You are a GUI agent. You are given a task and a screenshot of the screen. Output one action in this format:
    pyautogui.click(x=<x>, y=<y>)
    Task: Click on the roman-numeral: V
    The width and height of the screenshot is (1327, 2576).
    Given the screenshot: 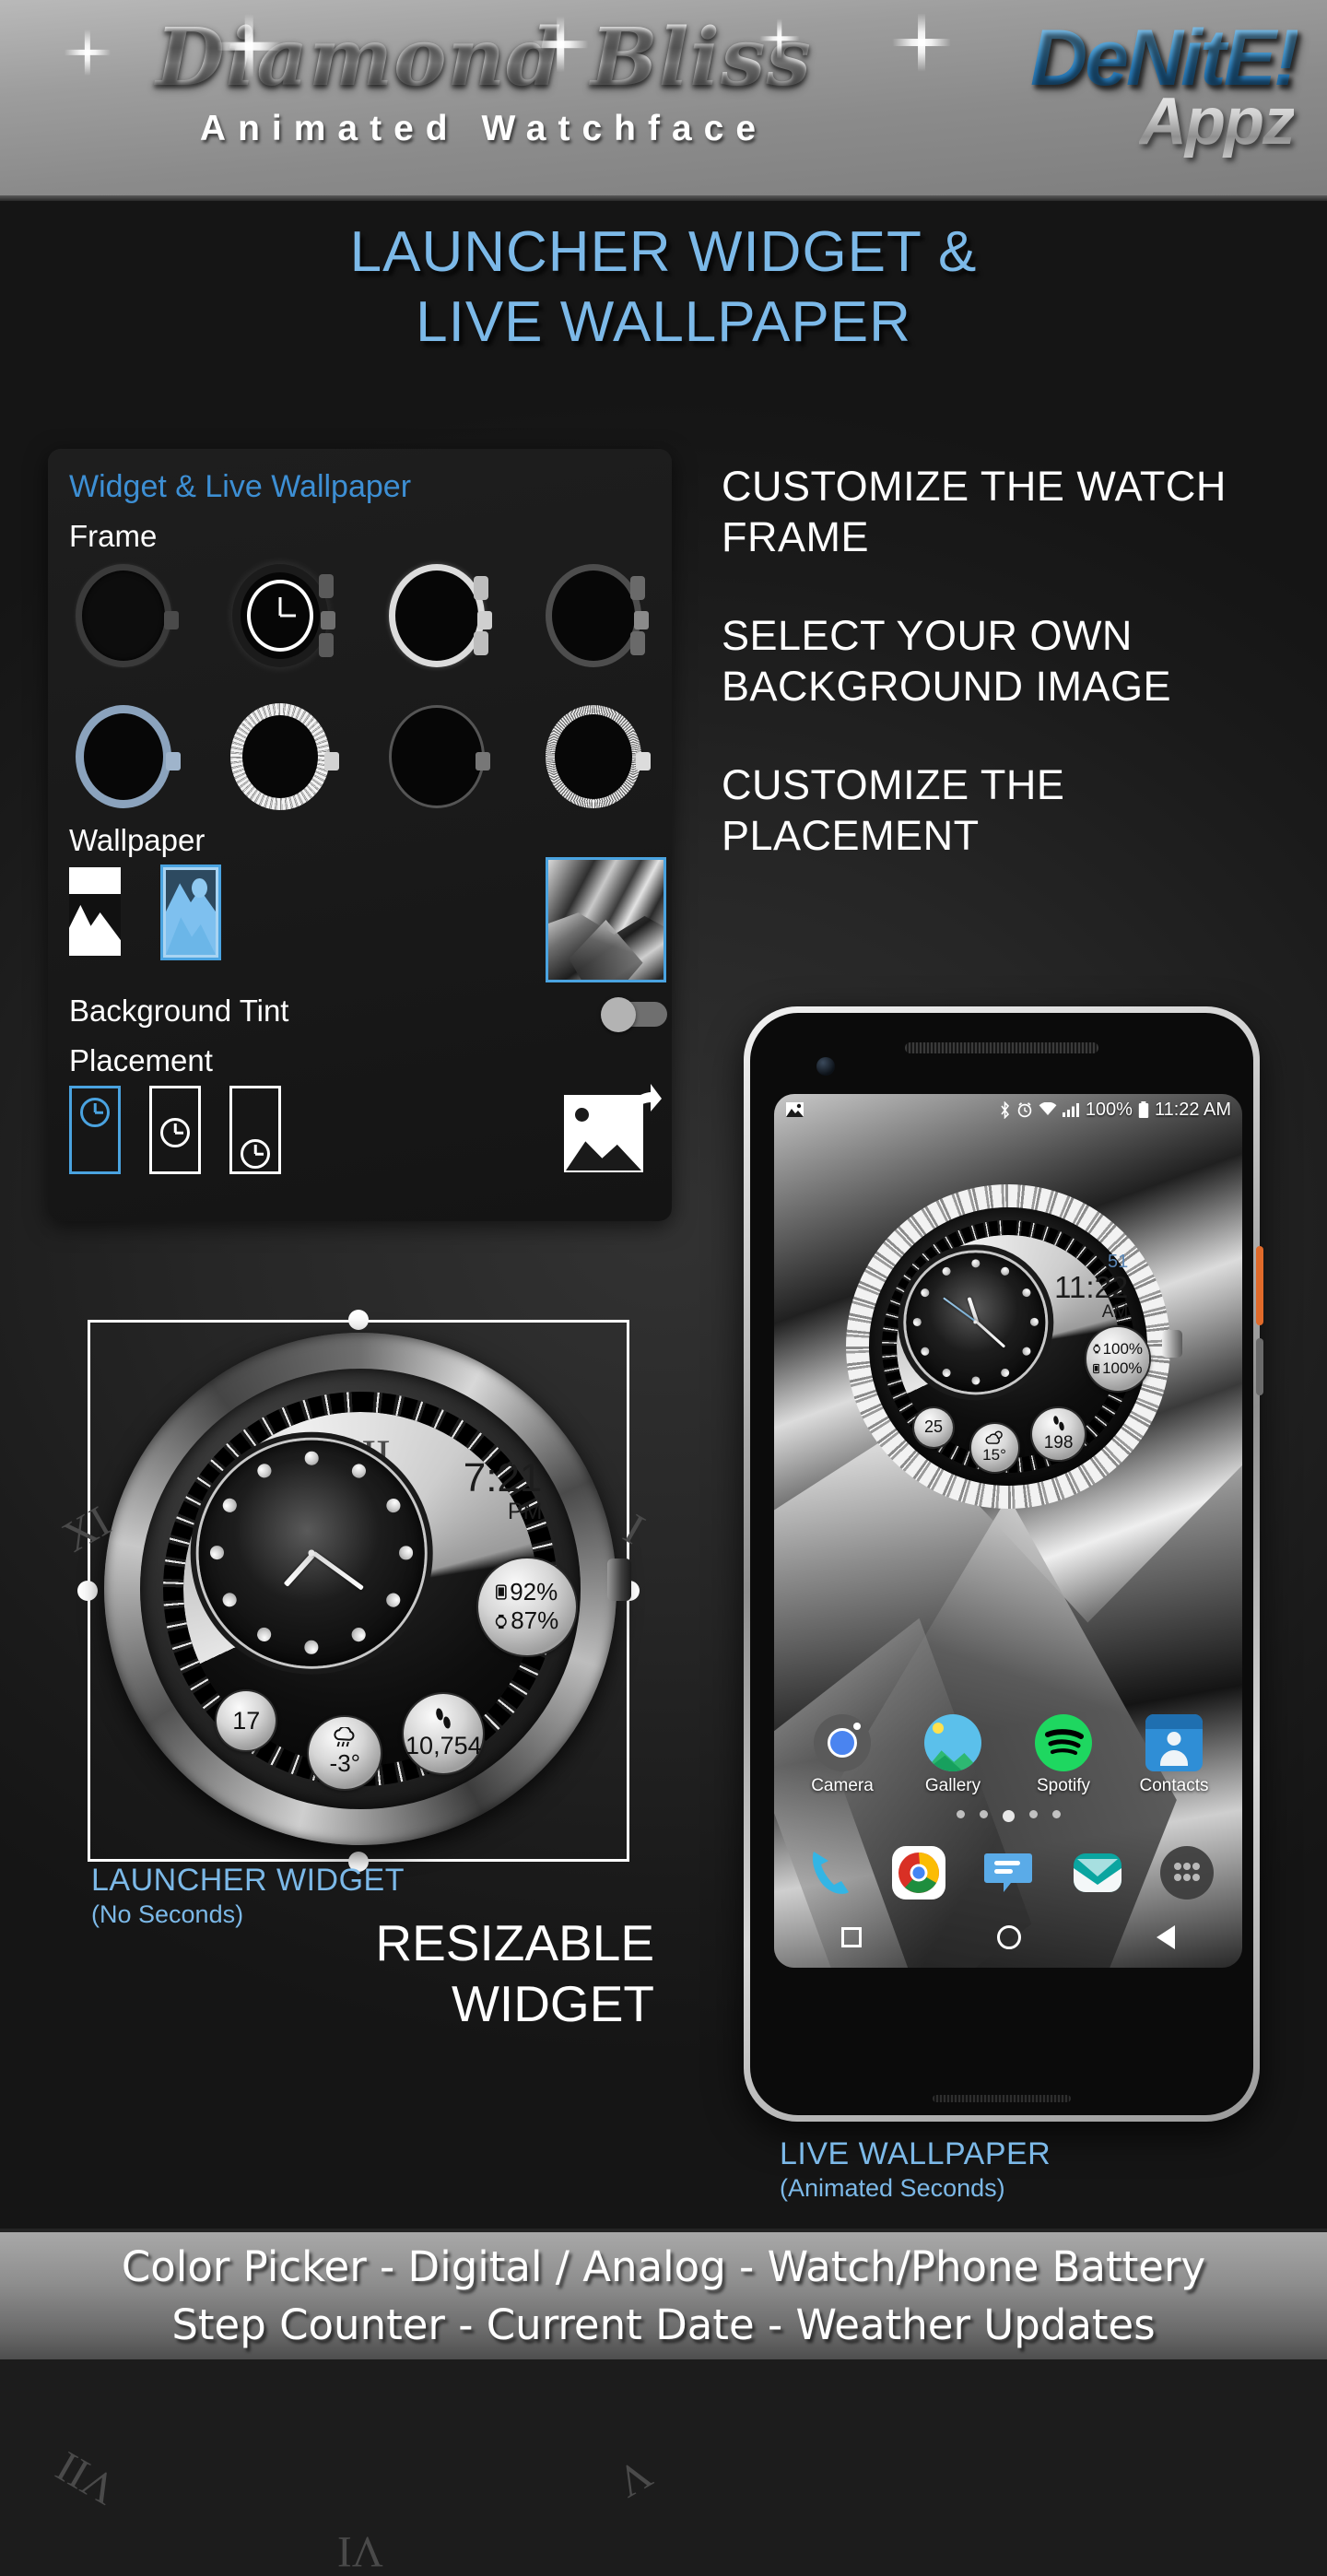 What is the action you would take?
    pyautogui.click(x=634, y=2477)
    